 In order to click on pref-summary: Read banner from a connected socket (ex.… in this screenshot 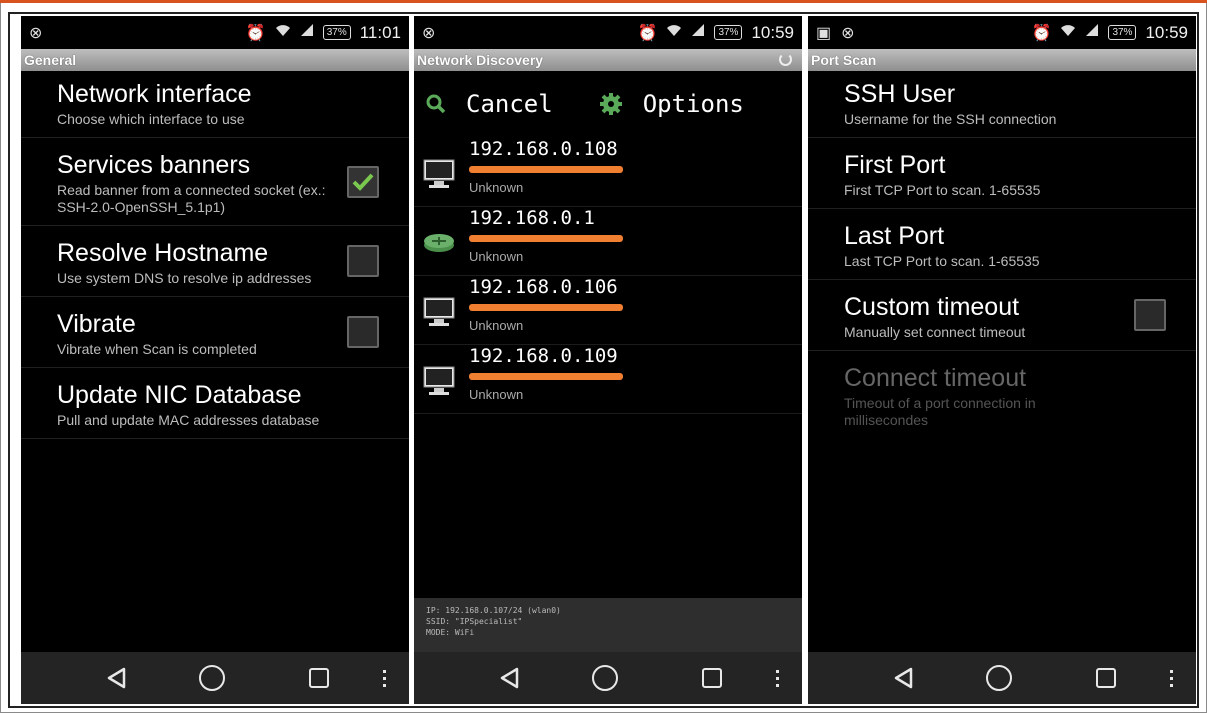, I will do `click(191, 198)`.